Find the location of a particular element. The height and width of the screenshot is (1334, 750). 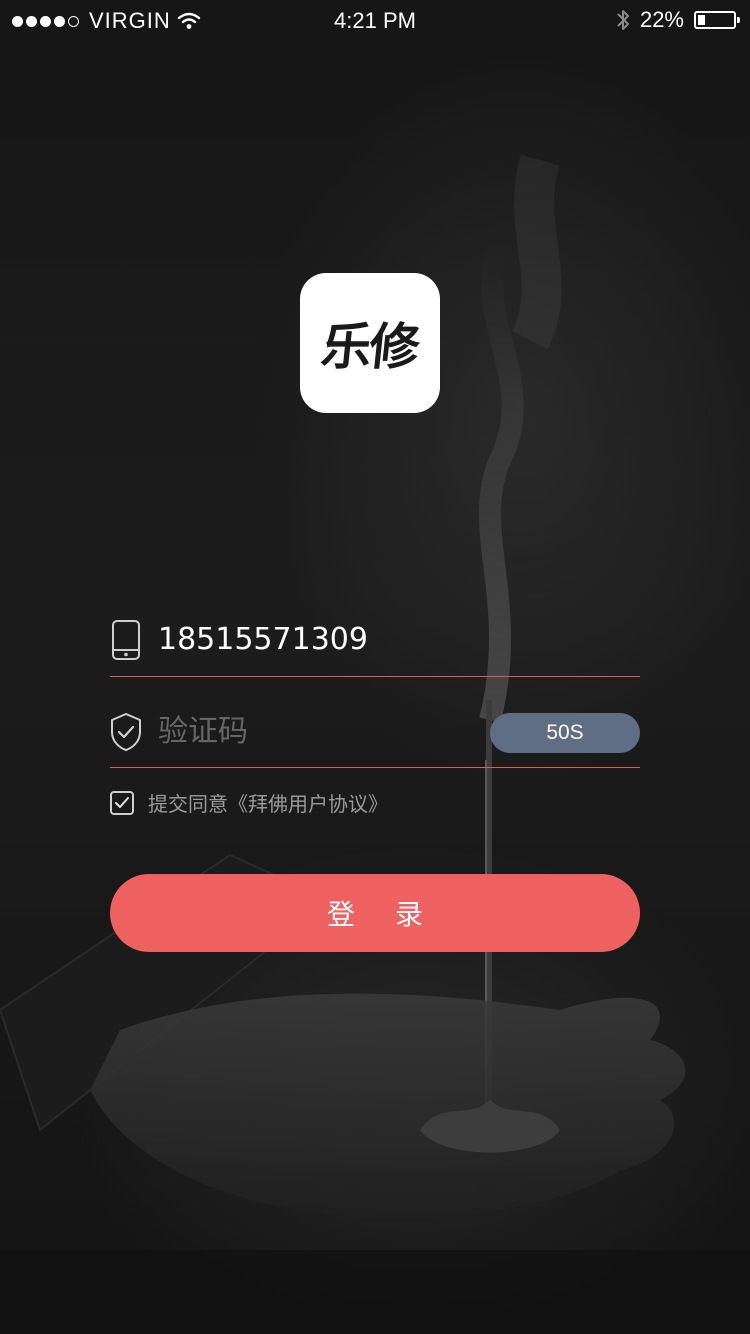

battery-percent: 22% is located at coordinates (661, 19).